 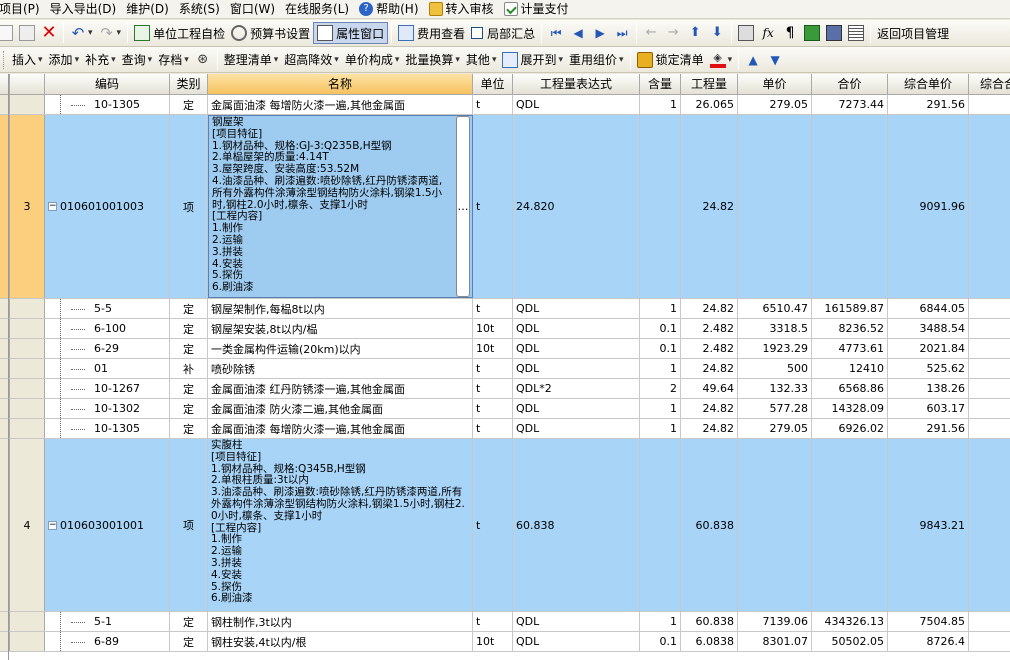 What do you see at coordinates (768, 33) in the screenshot?
I see `formula-button: fx` at bounding box center [768, 33].